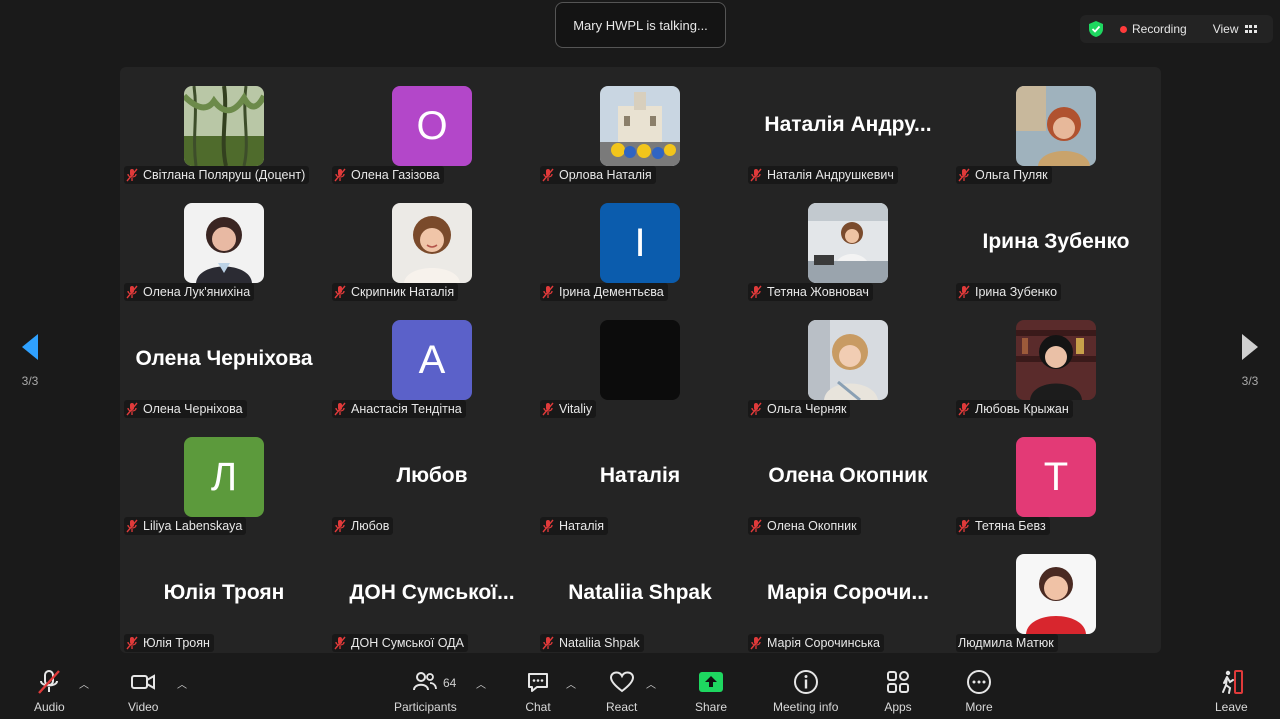 The image size is (1280, 719). What do you see at coordinates (1009, 292) in the screenshot?
I see `participant-name-label: Ірина Зубенко` at bounding box center [1009, 292].